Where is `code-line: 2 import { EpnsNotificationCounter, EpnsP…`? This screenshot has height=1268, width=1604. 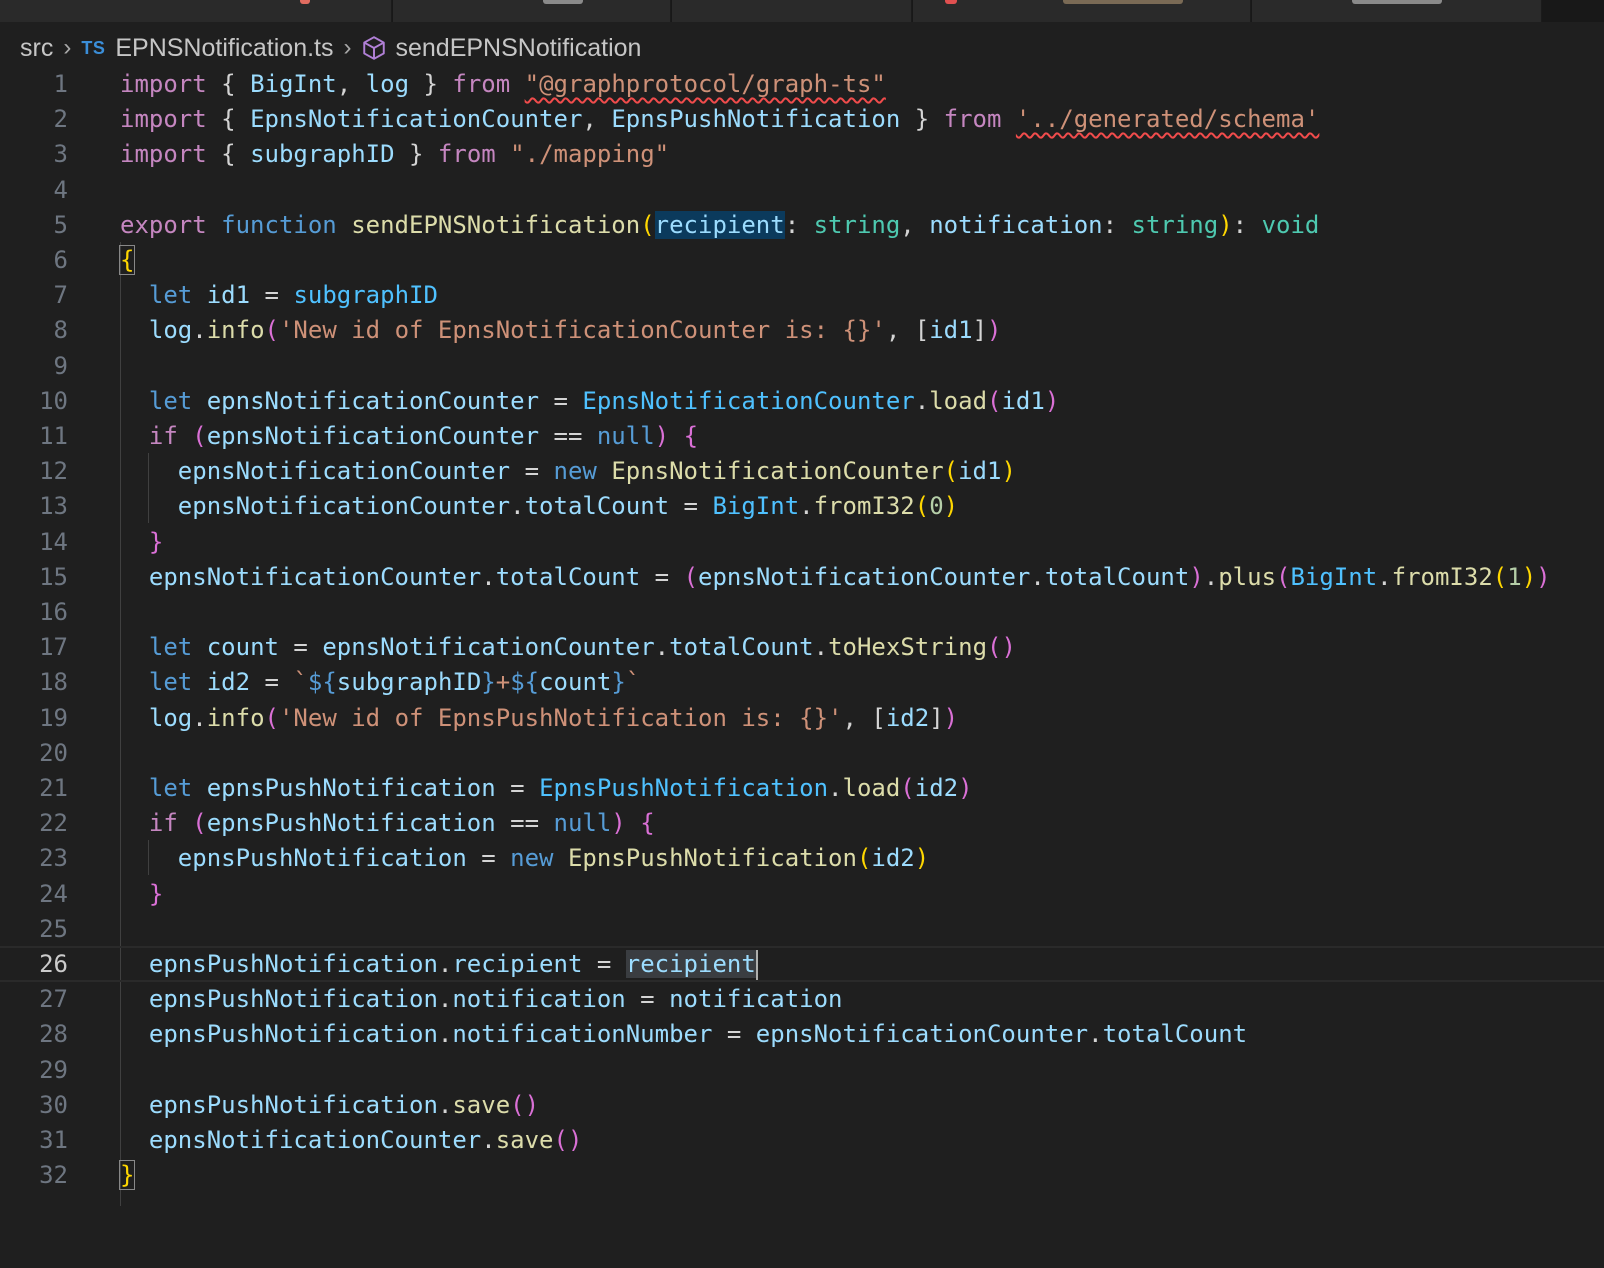
code-line: 2 import { EpnsNotificationCounter, EpnsP… is located at coordinates (802, 119).